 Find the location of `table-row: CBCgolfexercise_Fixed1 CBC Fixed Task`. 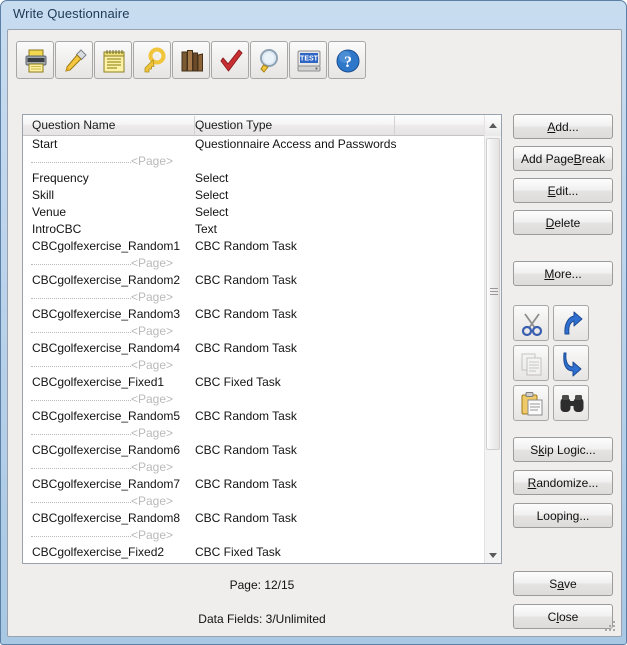

table-row: CBCgolfexercise_Fixed1 CBC Fixed Task is located at coordinates (254, 382).